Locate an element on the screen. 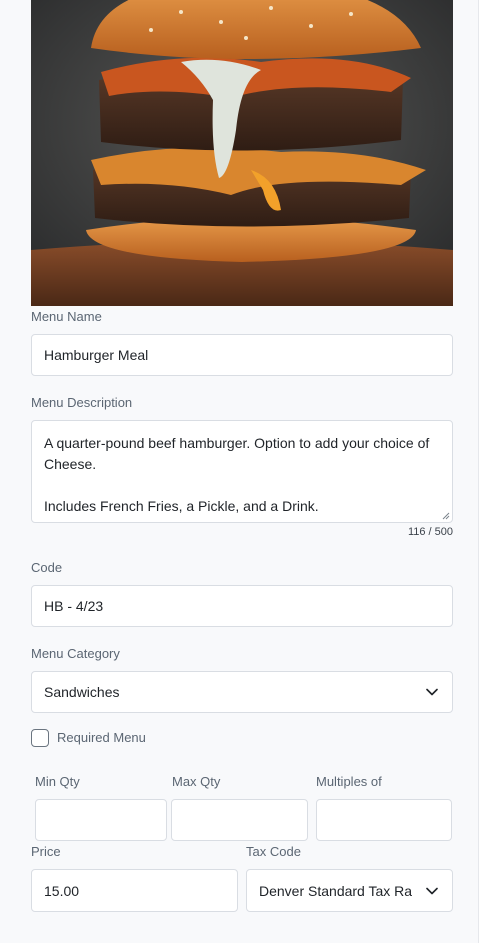 The image size is (492, 943). price-input: 15.00 is located at coordinates (134, 890).